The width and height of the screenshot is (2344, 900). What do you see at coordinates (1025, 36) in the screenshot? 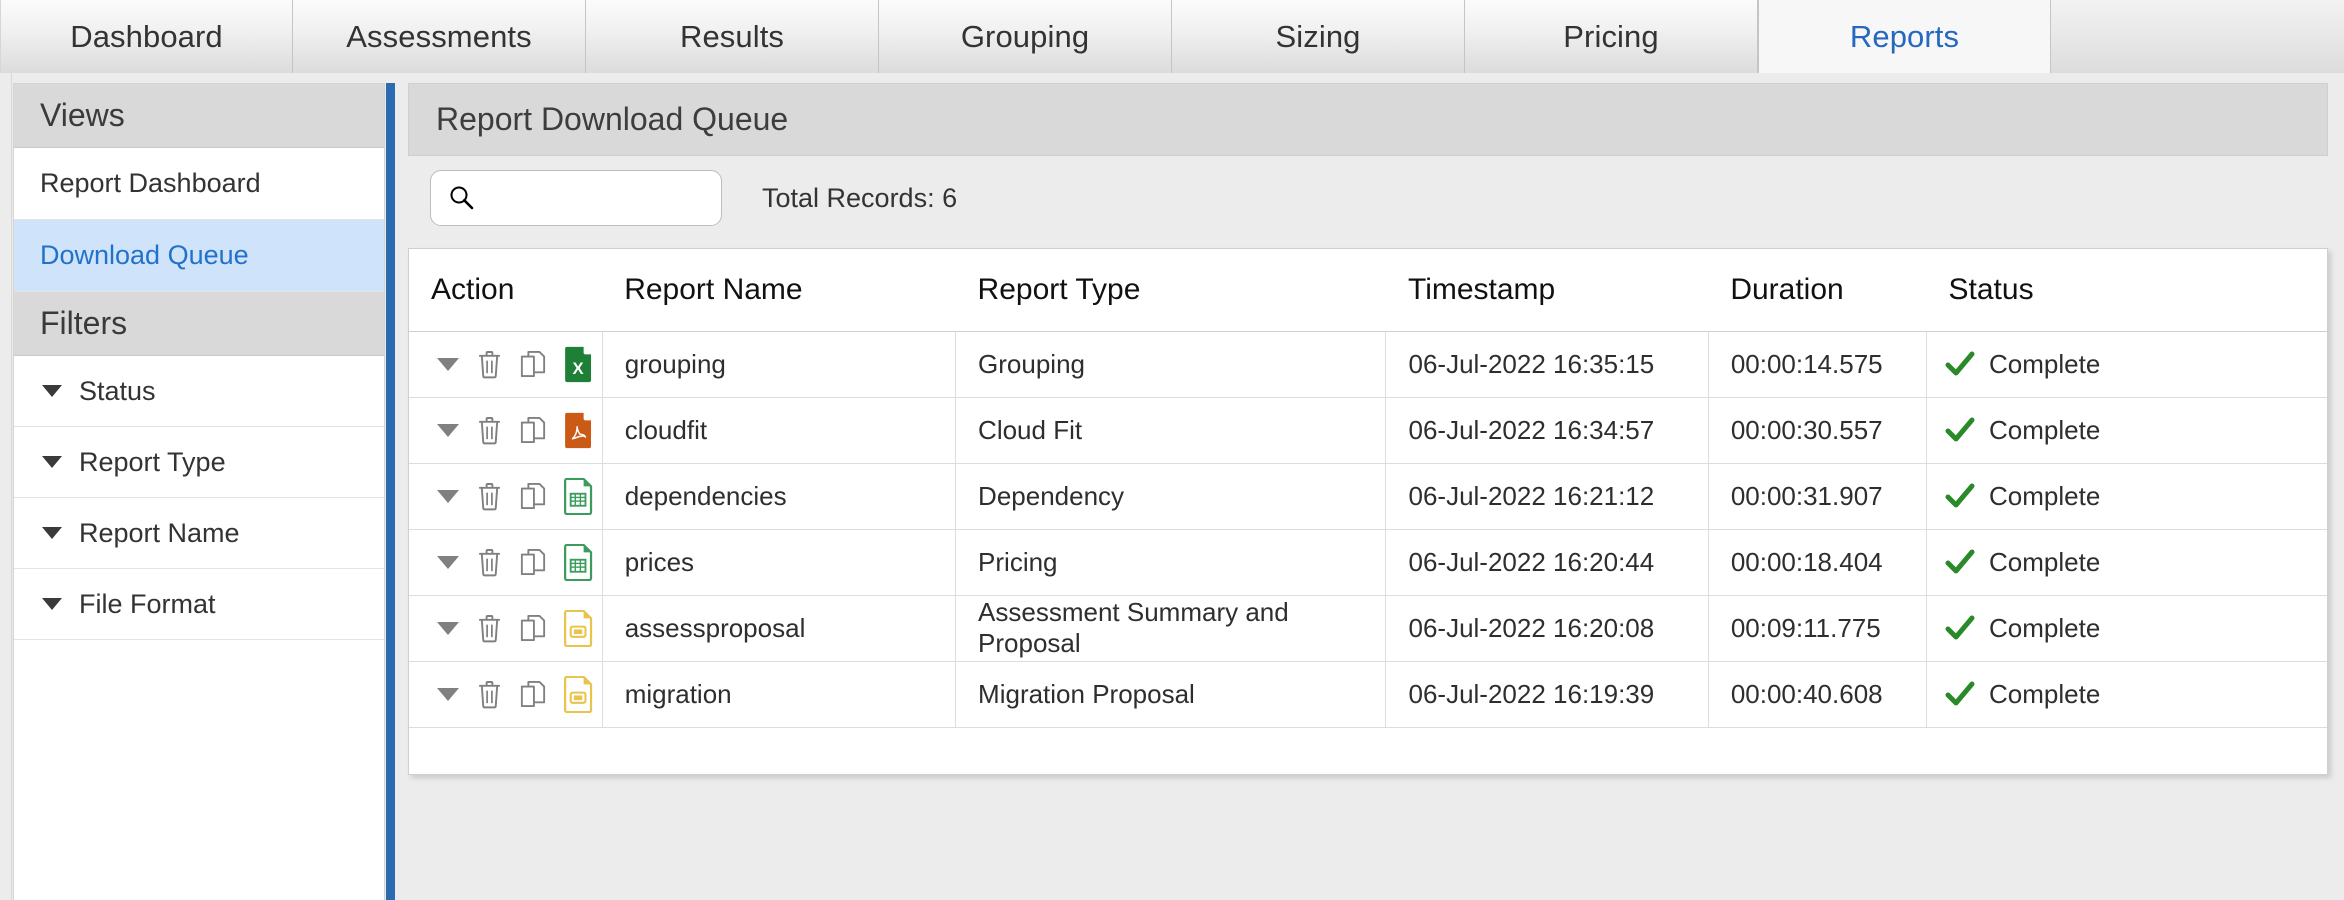
I see `tab-grouping: Grouping` at bounding box center [1025, 36].